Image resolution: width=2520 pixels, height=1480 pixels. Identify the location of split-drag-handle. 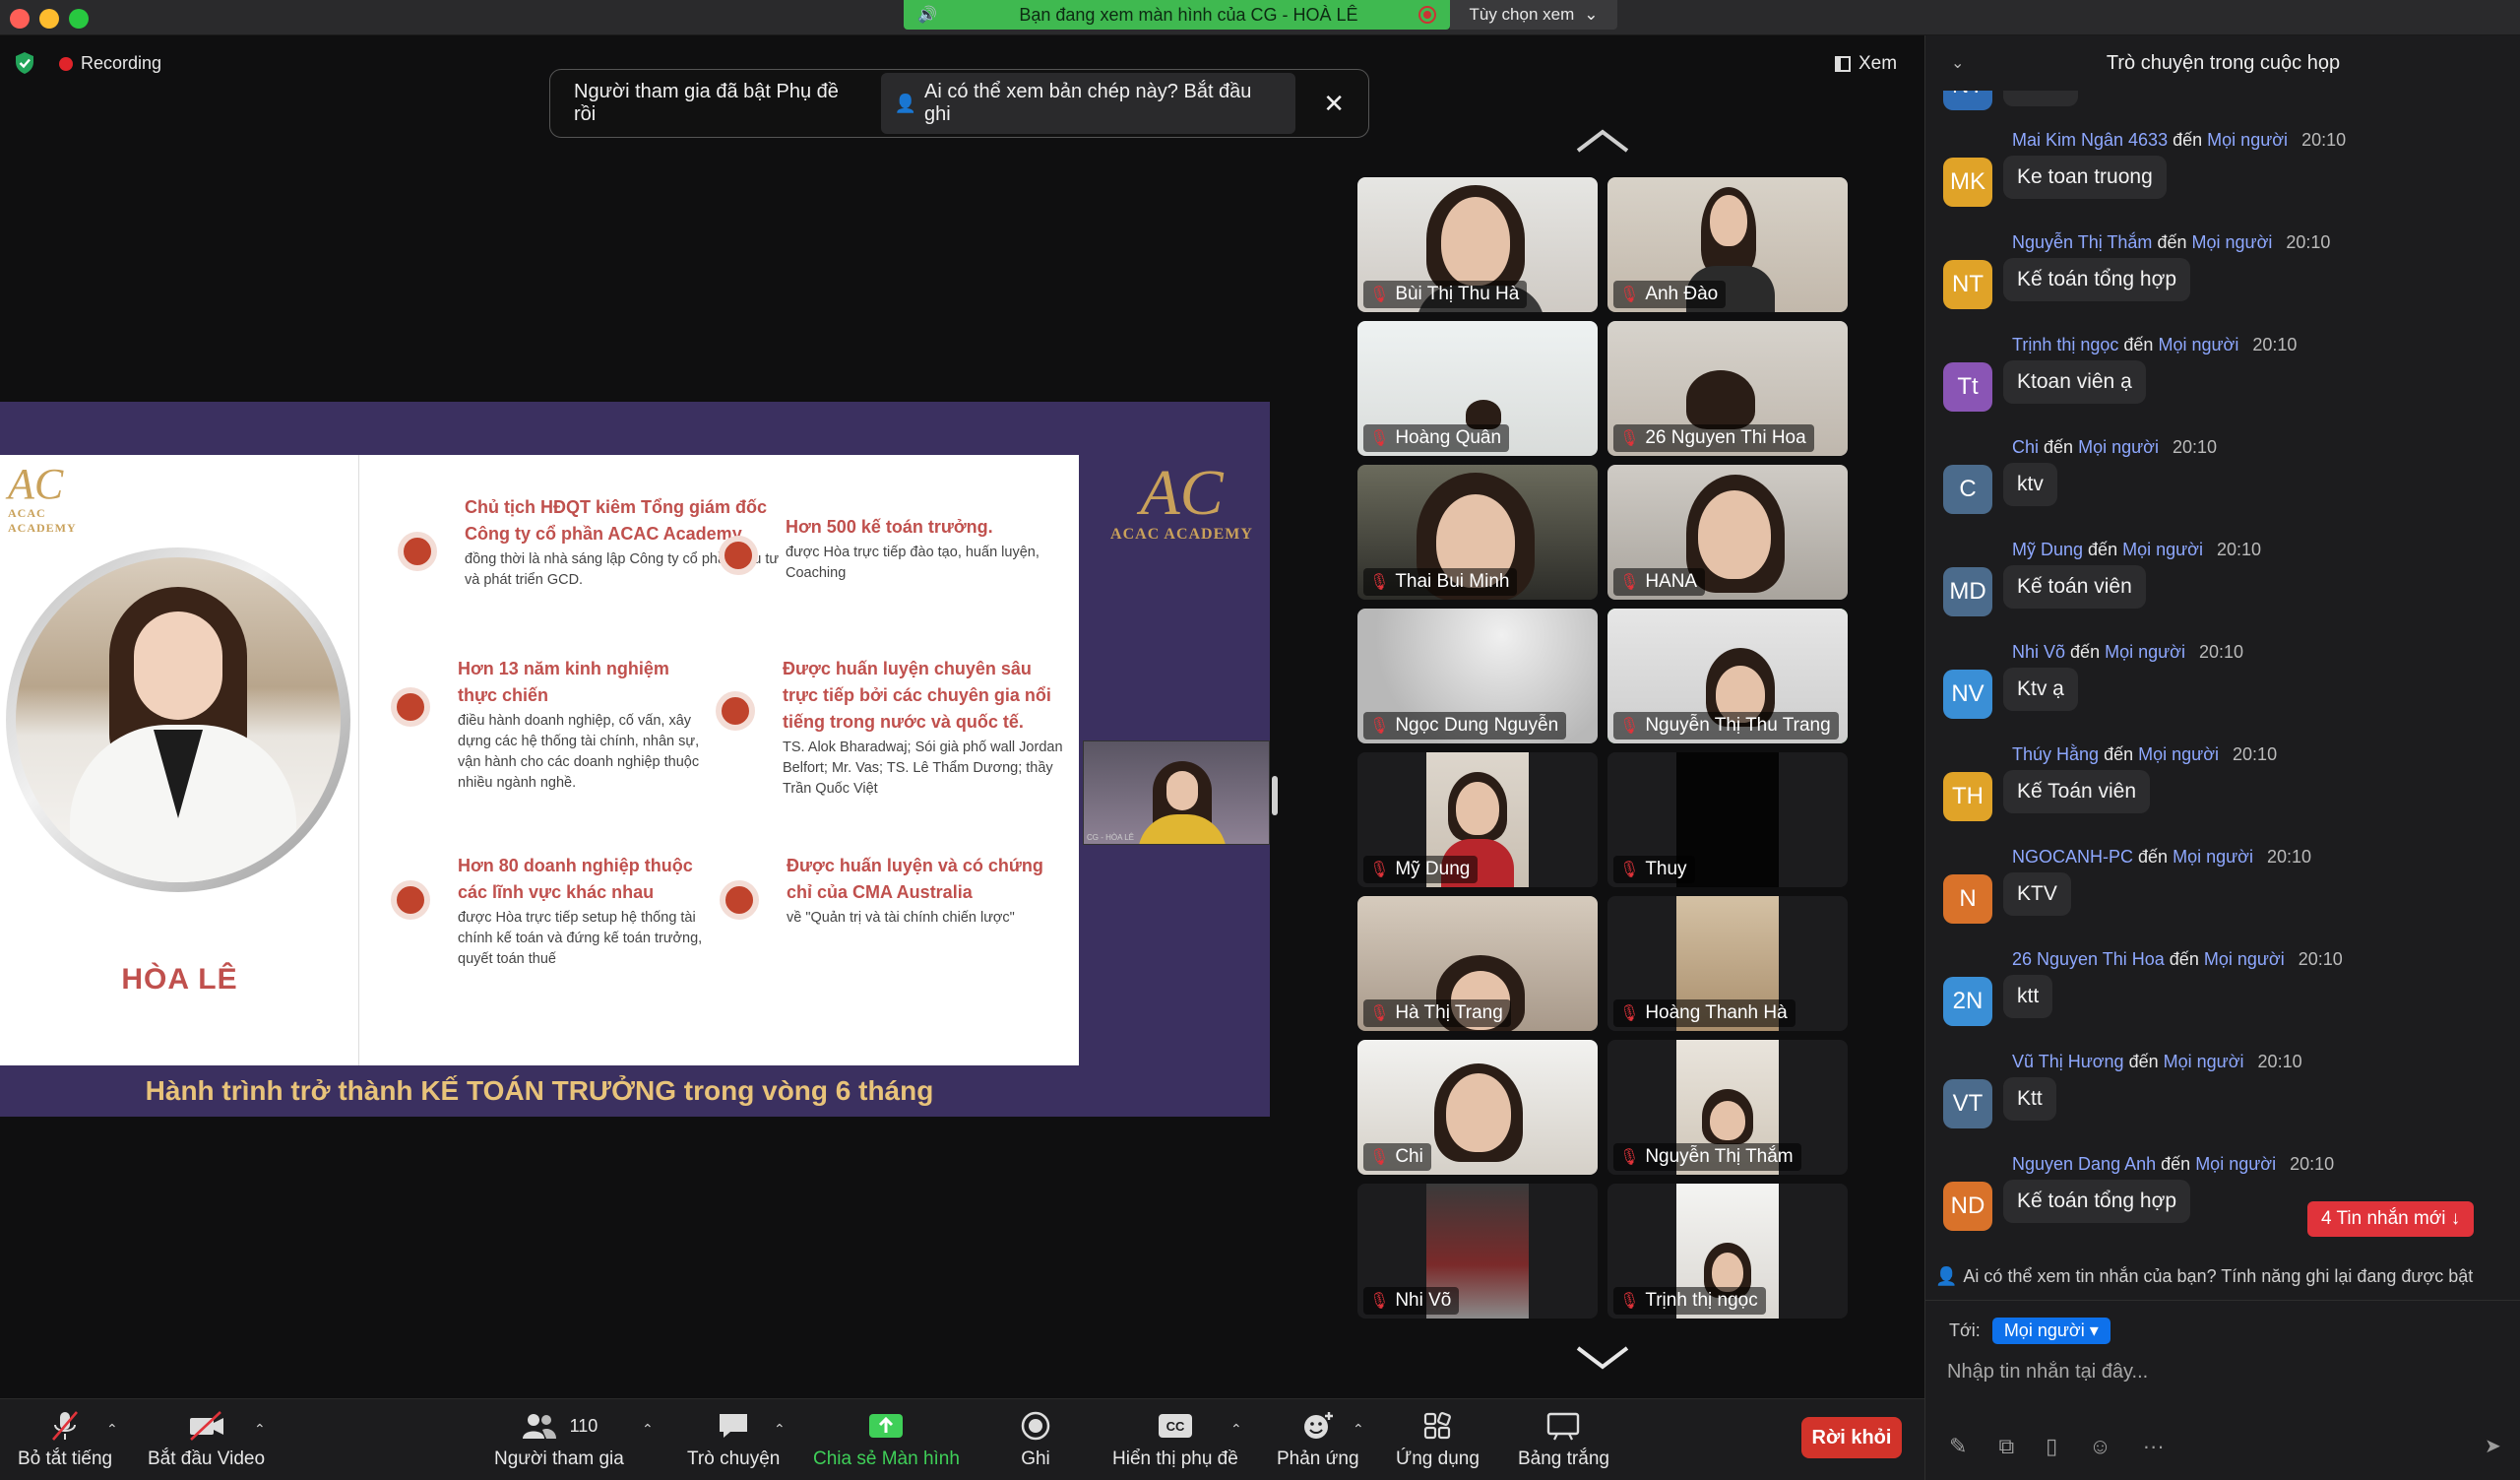
(1275, 795).